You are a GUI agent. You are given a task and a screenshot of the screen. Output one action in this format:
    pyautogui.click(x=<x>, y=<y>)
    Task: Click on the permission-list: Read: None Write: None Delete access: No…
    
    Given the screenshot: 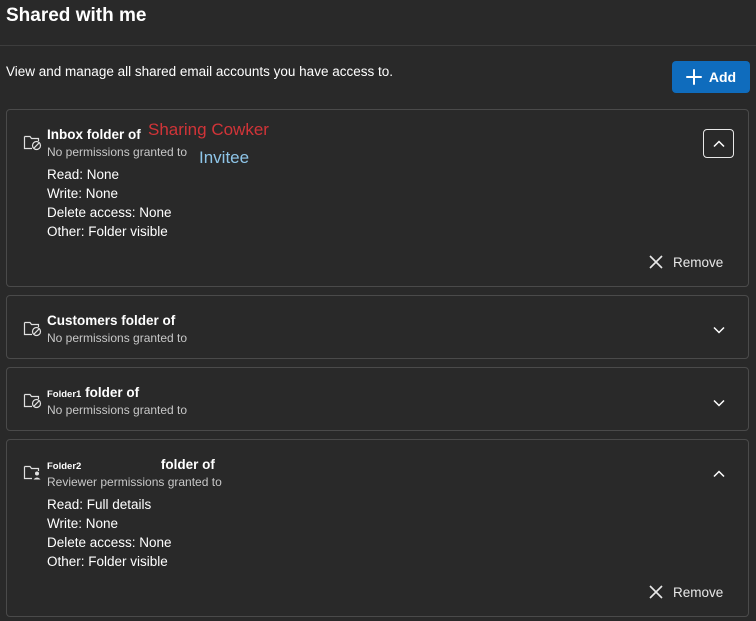 What is the action you would take?
    pyautogui.click(x=109, y=203)
    